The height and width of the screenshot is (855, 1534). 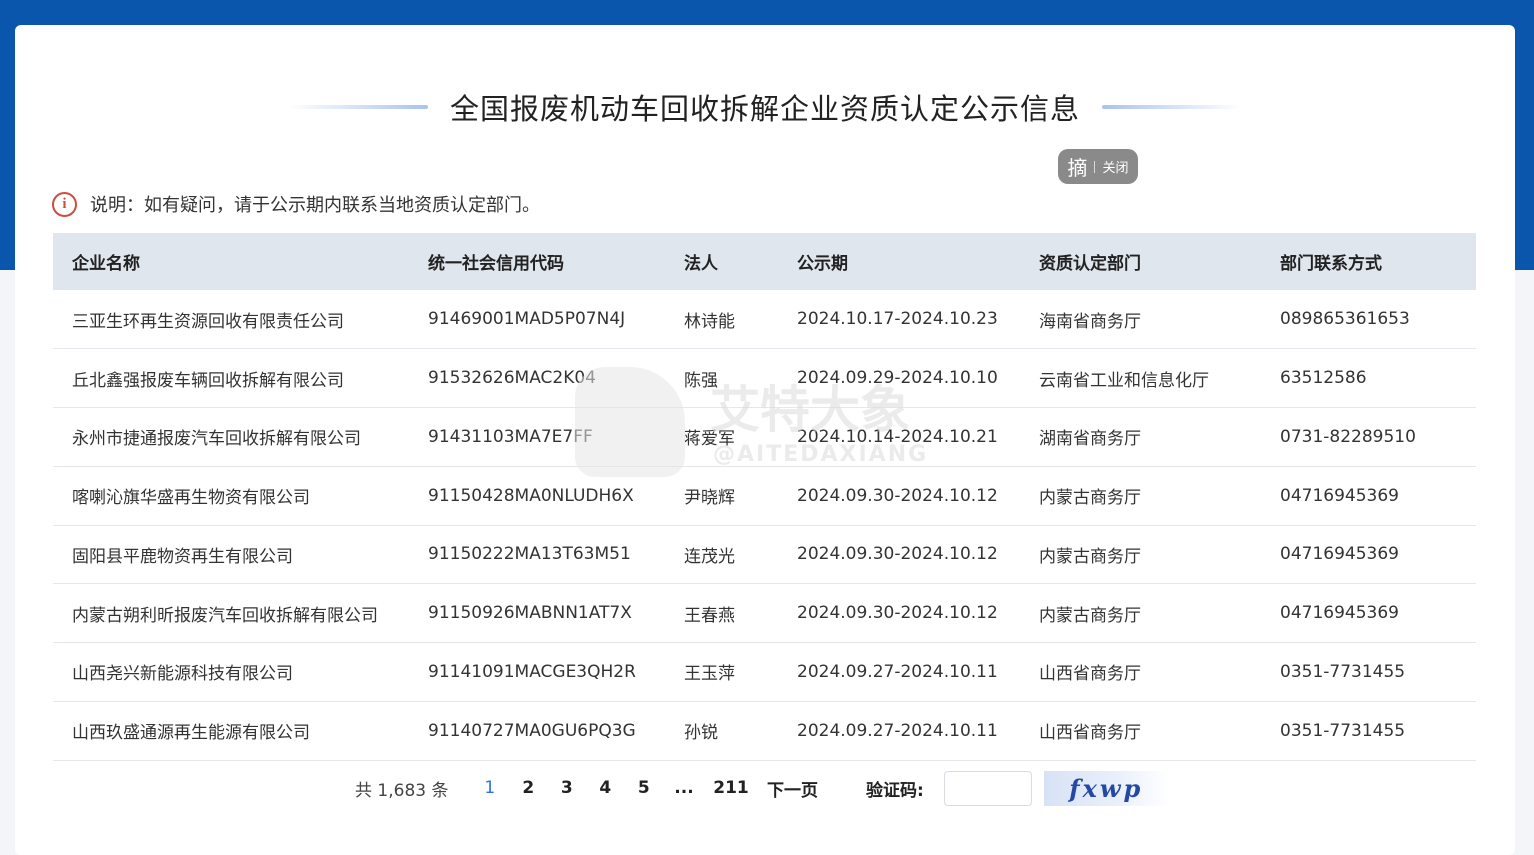 I want to click on table-header: 企业名称 统一社会信用代码 法人 公示期 资质认定部门 部门联系方式, so click(x=764, y=261).